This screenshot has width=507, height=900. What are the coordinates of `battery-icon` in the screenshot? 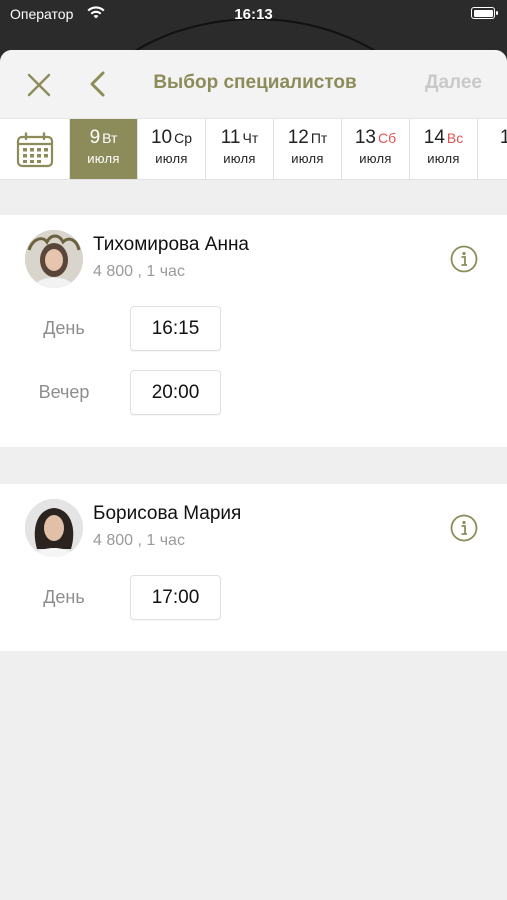 It's located at (484, 13).